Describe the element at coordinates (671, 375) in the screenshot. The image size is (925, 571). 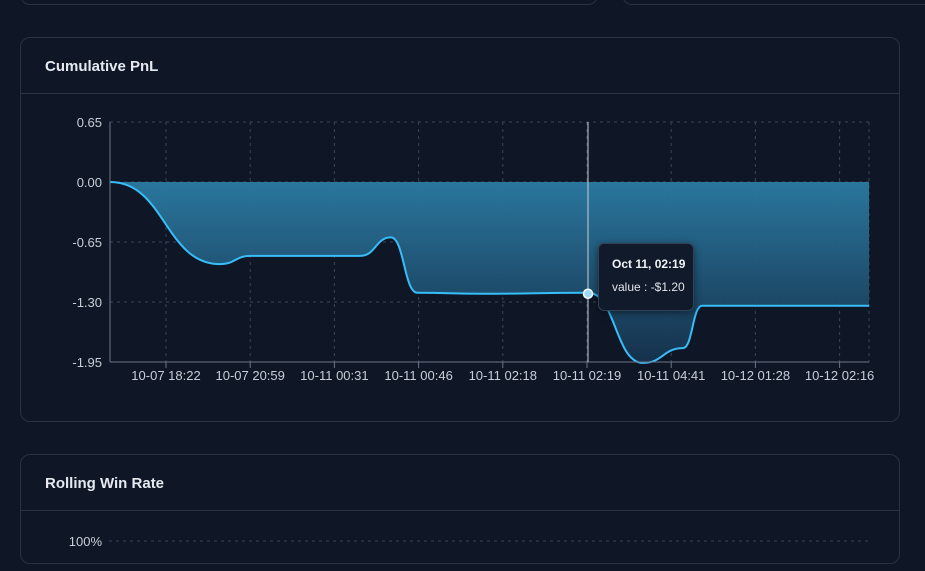
I see `x-tick-label: 10-11 04:41` at that location.